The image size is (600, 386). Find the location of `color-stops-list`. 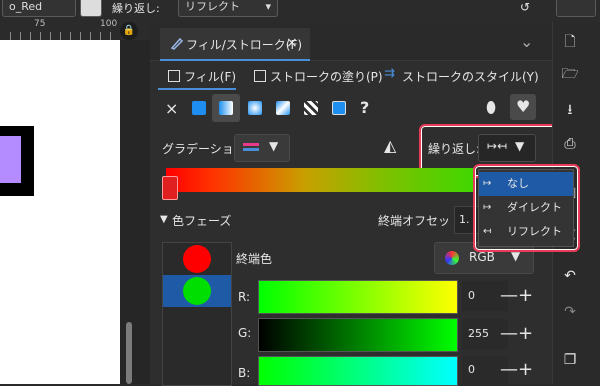

color-stops-list is located at coordinates (197, 314).